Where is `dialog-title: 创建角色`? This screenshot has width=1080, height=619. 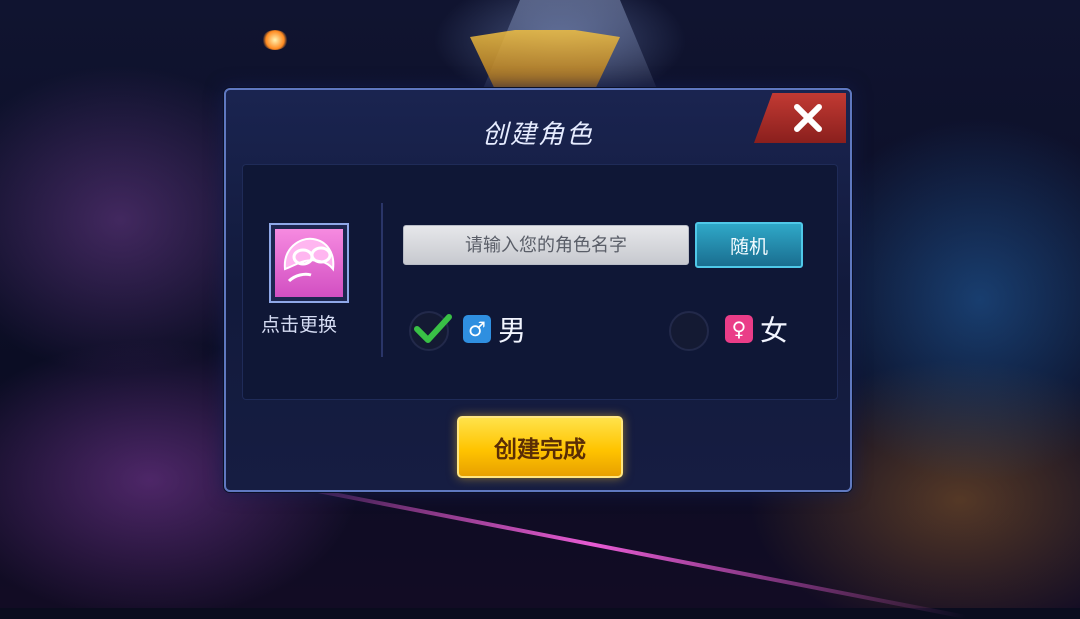 dialog-title: 创建角色 is located at coordinates (537, 135).